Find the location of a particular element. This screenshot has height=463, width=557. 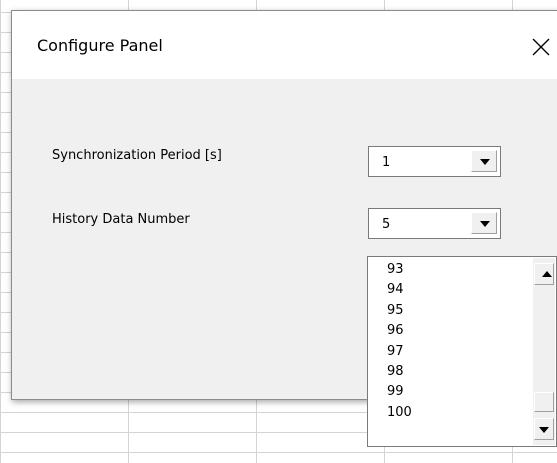

list-item: 97 is located at coordinates (450, 352).